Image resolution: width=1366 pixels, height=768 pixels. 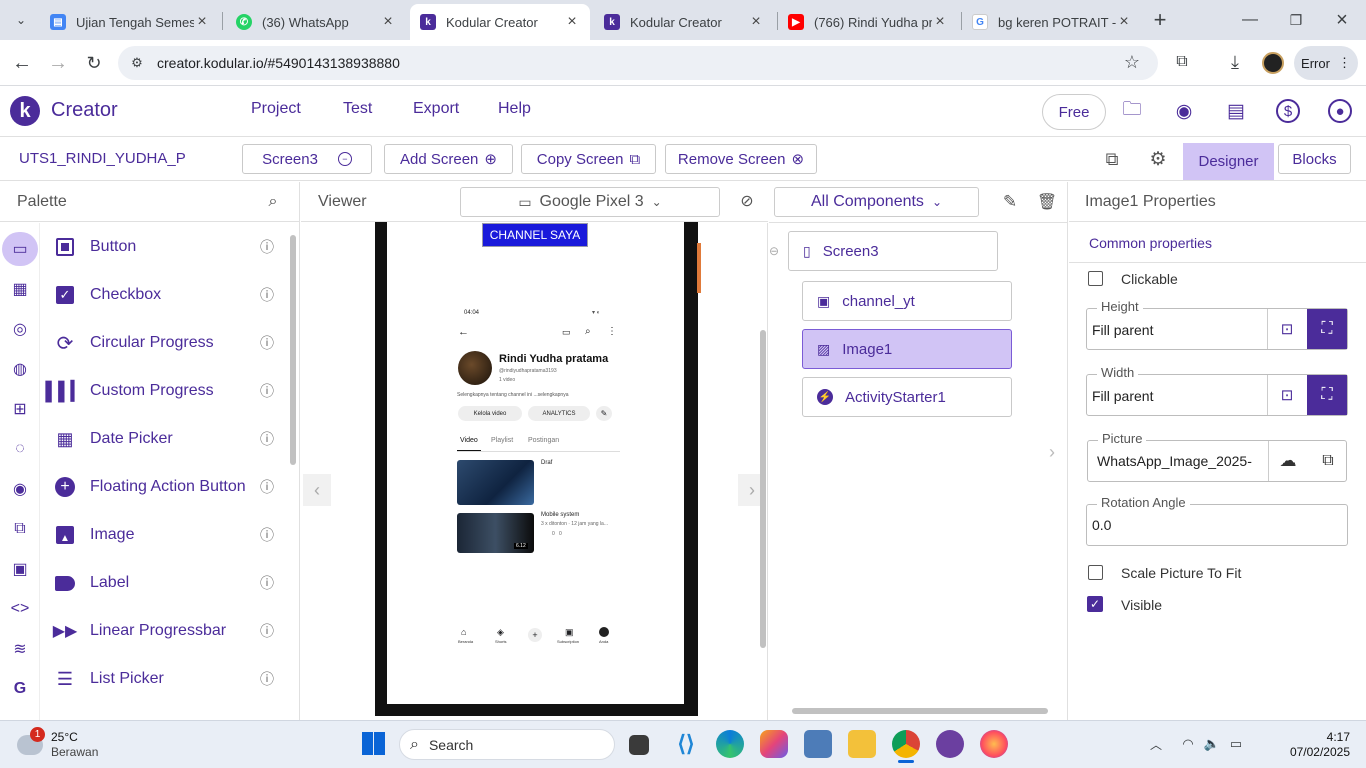 I want to click on docs-icon: ▤, so click(x=1236, y=111).